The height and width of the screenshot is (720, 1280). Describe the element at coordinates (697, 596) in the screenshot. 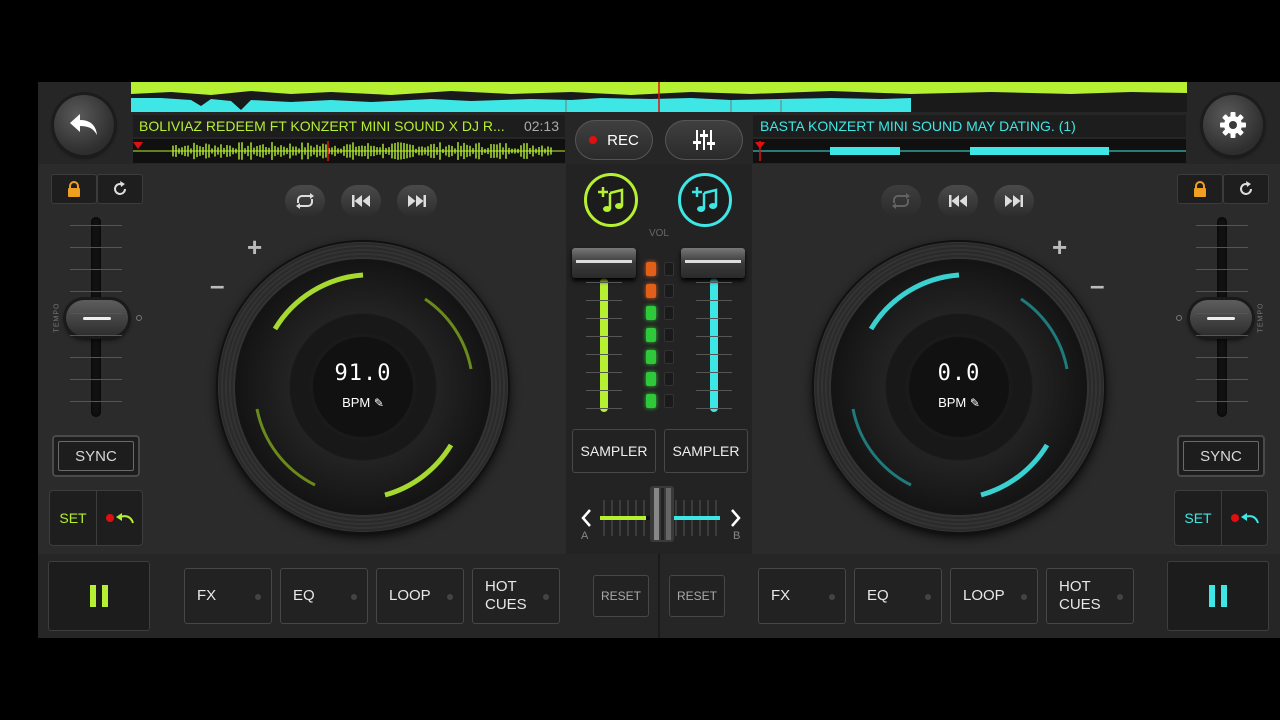

I see `deck-b-reset-button: RESET` at that location.